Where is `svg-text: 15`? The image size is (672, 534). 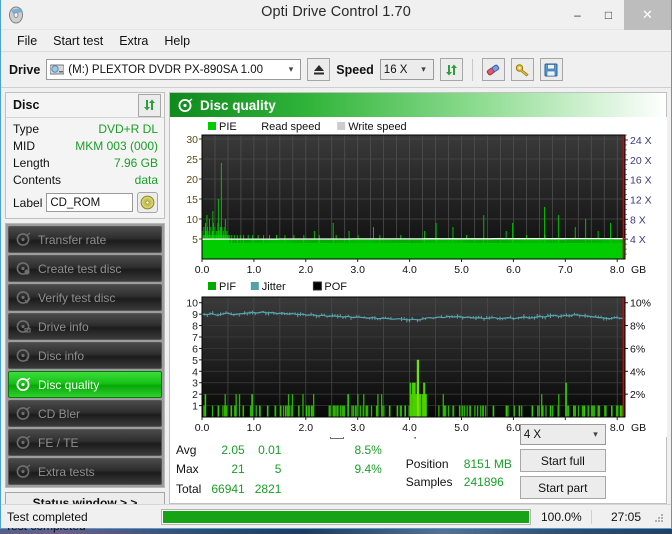 svg-text: 15 is located at coordinates (192, 200).